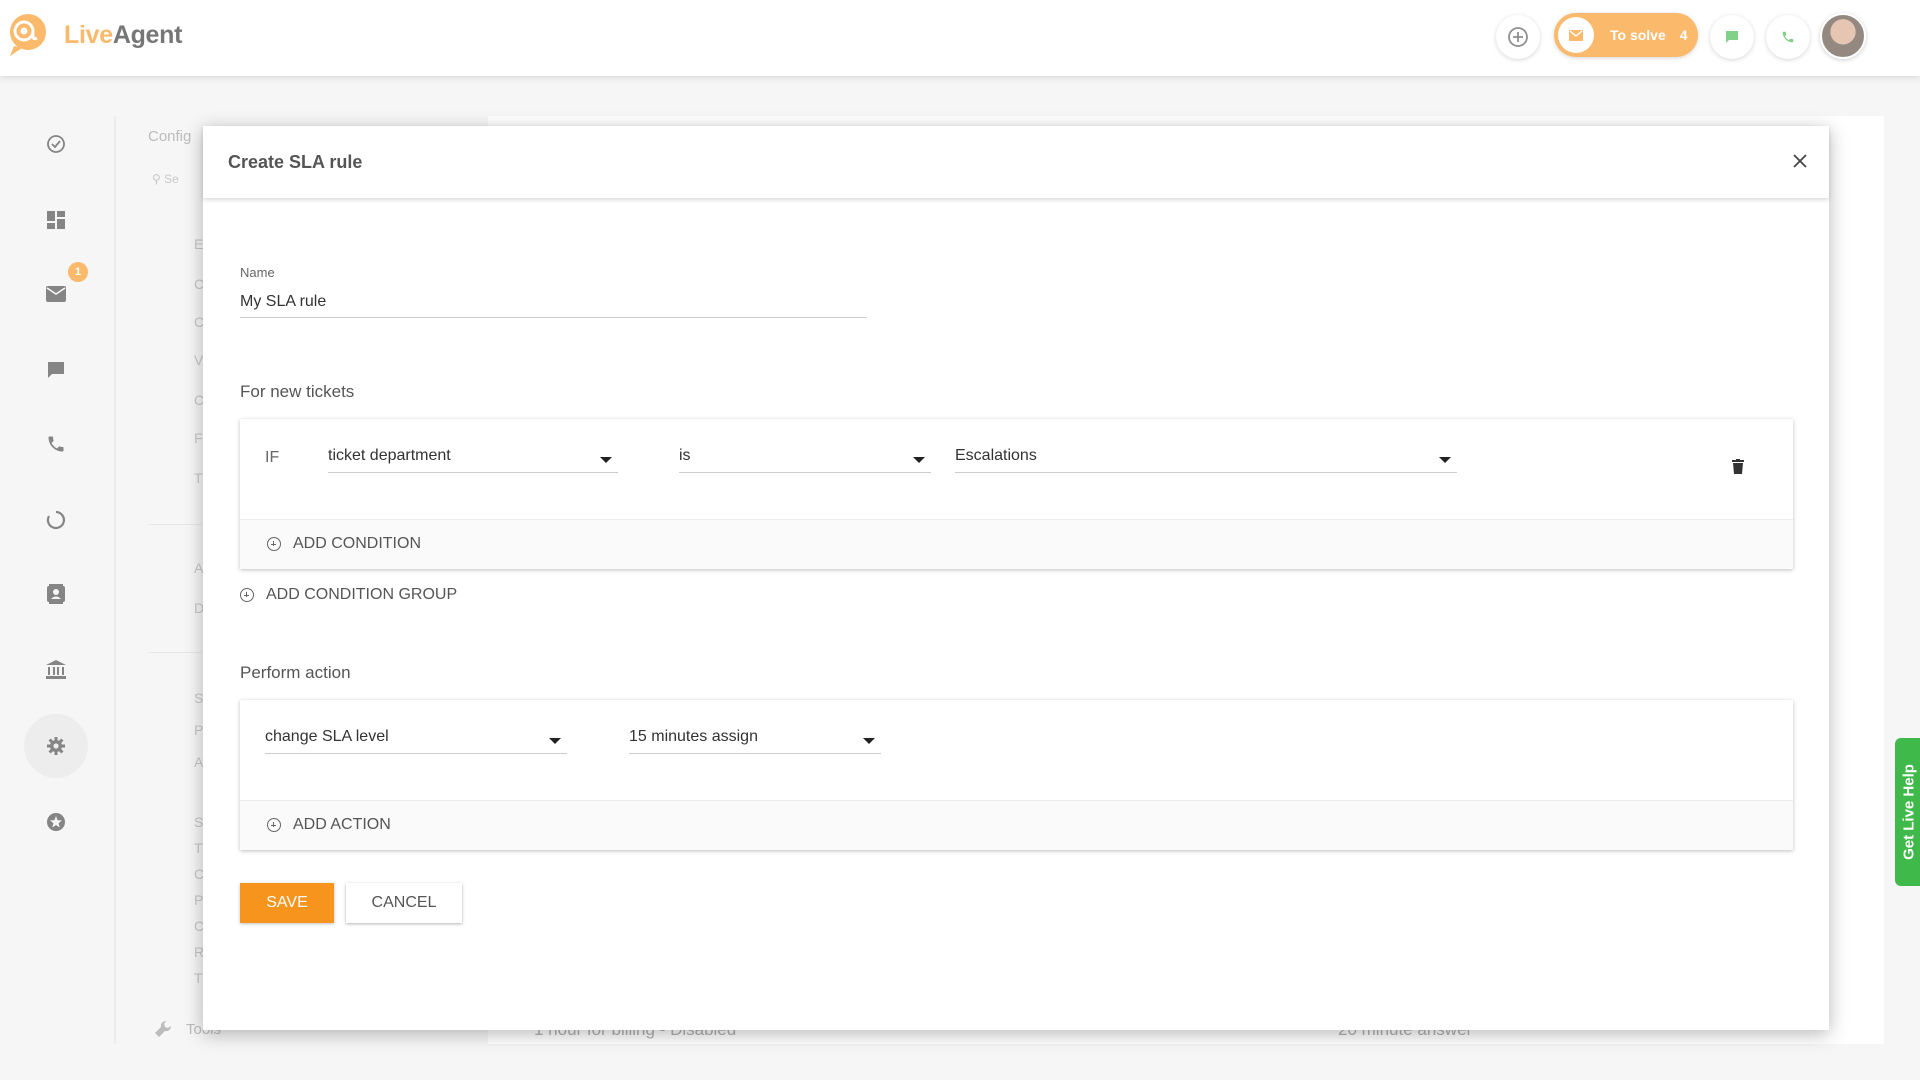 This screenshot has height=1080, width=1920. Describe the element at coordinates (1206, 457) in the screenshot. I see `condition-value-select: Escalations` at that location.